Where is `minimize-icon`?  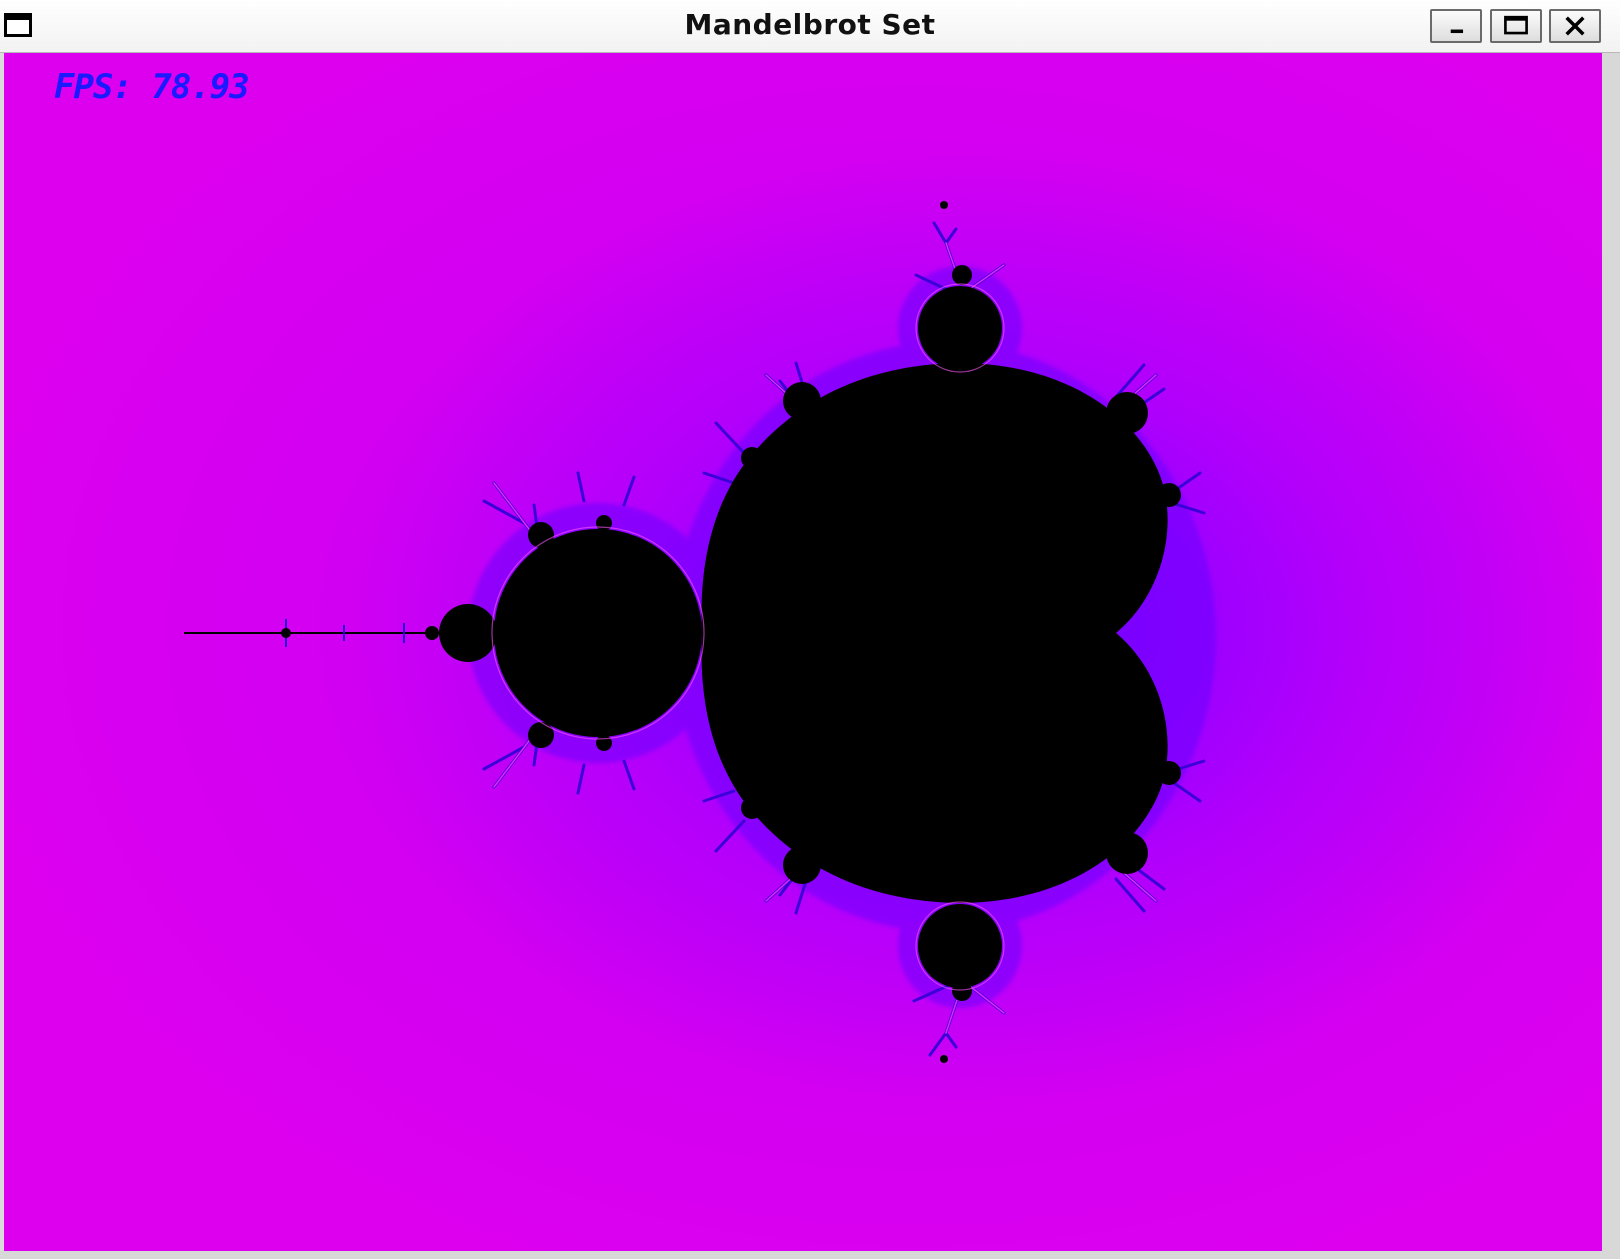 minimize-icon is located at coordinates (1457, 31).